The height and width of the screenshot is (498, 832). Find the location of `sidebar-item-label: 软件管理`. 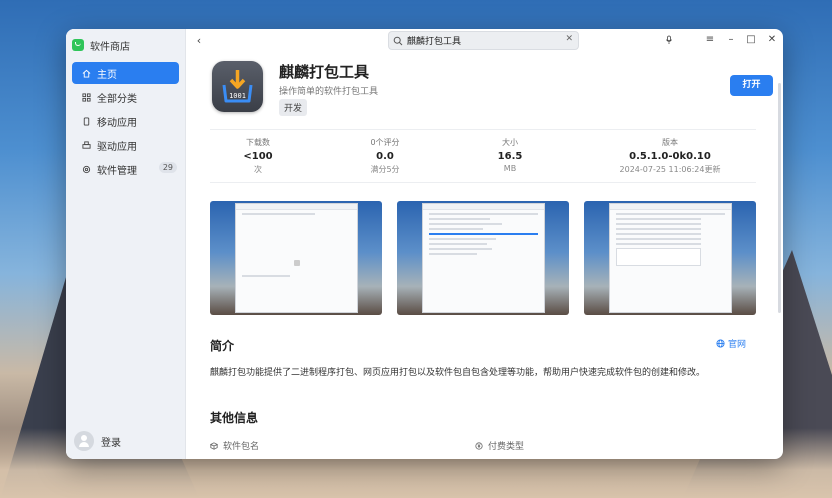

sidebar-item-label: 软件管理 is located at coordinates (117, 171).